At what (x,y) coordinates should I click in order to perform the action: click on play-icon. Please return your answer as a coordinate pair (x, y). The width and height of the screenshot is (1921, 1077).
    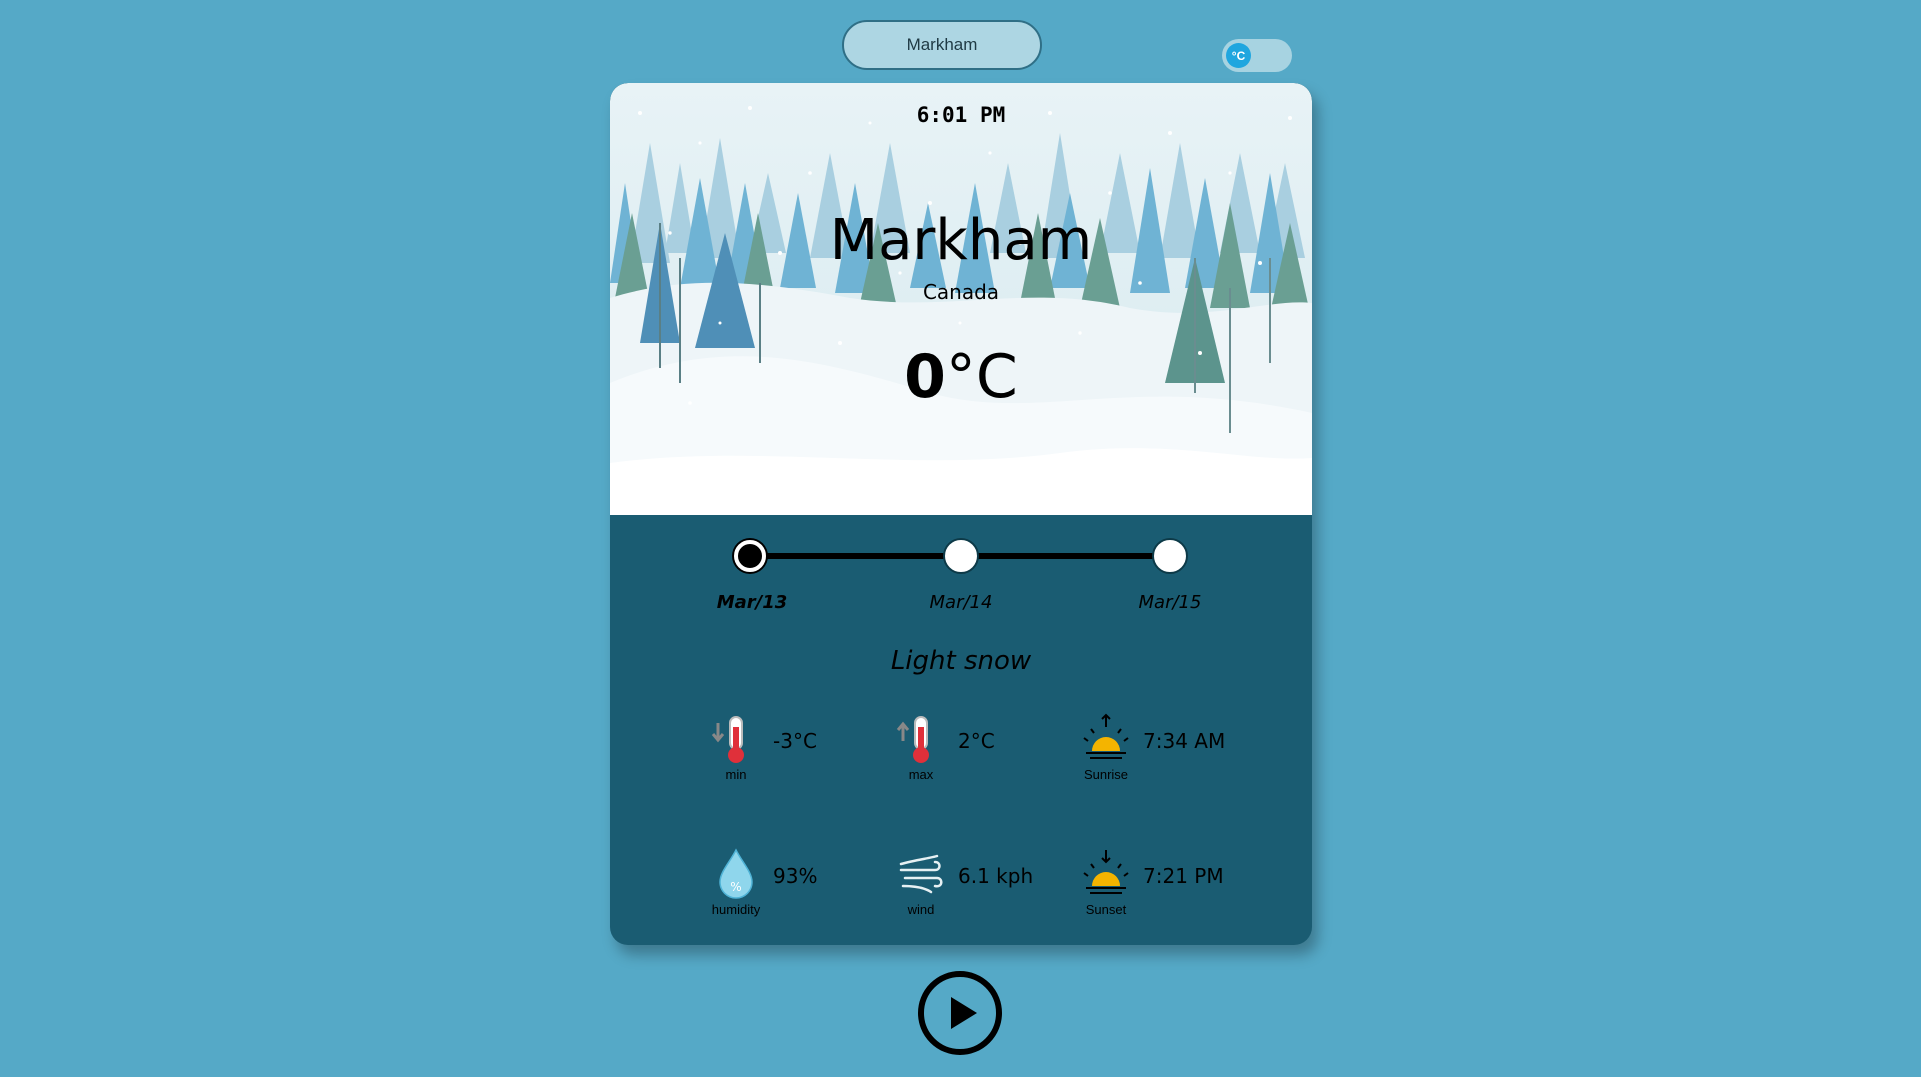
    Looking at the image, I should click on (960, 1013).